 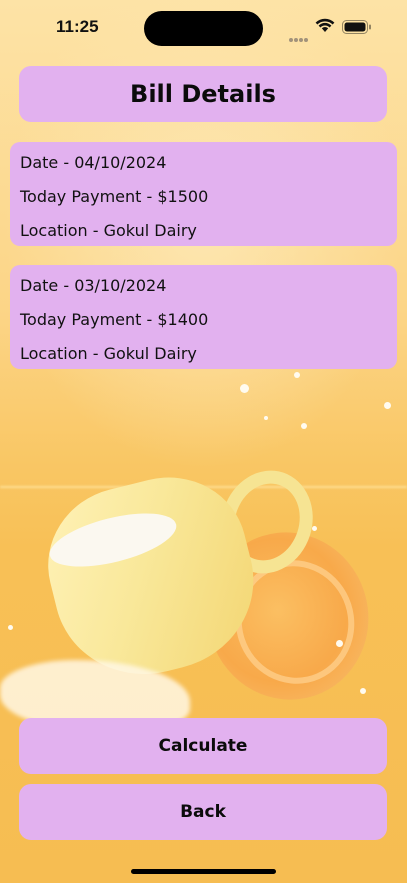 What do you see at coordinates (356, 27) in the screenshot?
I see `battery-icon` at bounding box center [356, 27].